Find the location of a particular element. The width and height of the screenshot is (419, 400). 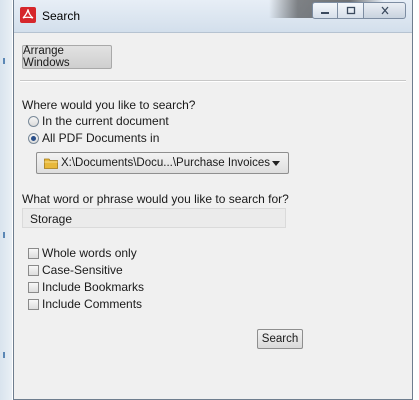

checkbox-whole-words-label: Whole words only is located at coordinates (89, 253).